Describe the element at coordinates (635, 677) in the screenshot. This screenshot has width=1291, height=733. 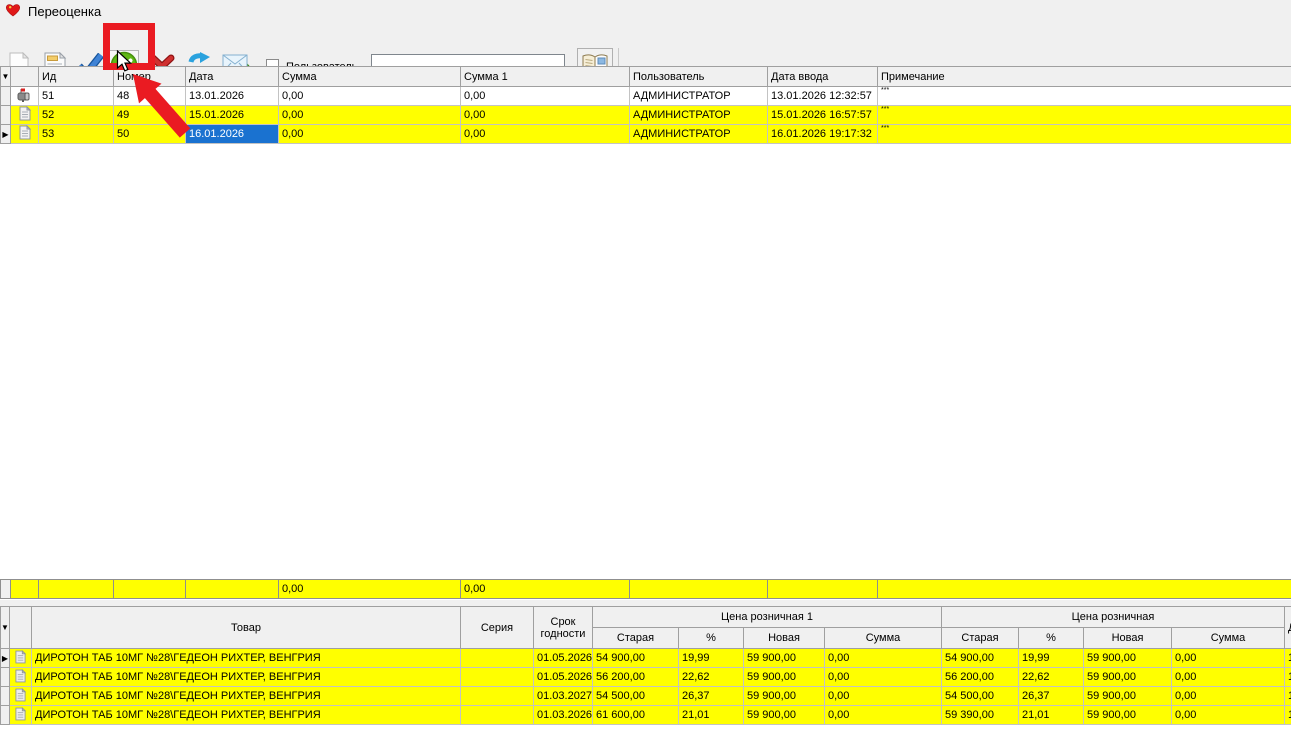
I see `cell-old-1: 56 200,00` at that location.